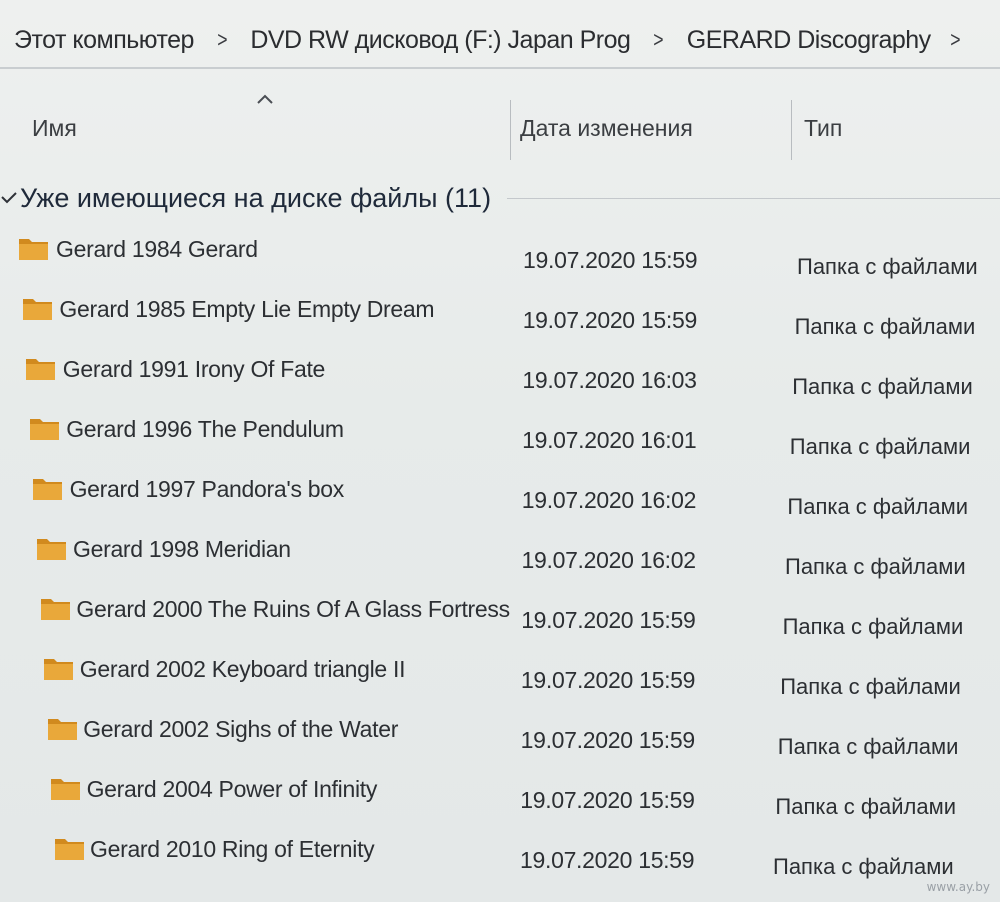 This screenshot has width=1000, height=902. I want to click on file-name: Gerard 2004 Power of Infinity, so click(232, 789).